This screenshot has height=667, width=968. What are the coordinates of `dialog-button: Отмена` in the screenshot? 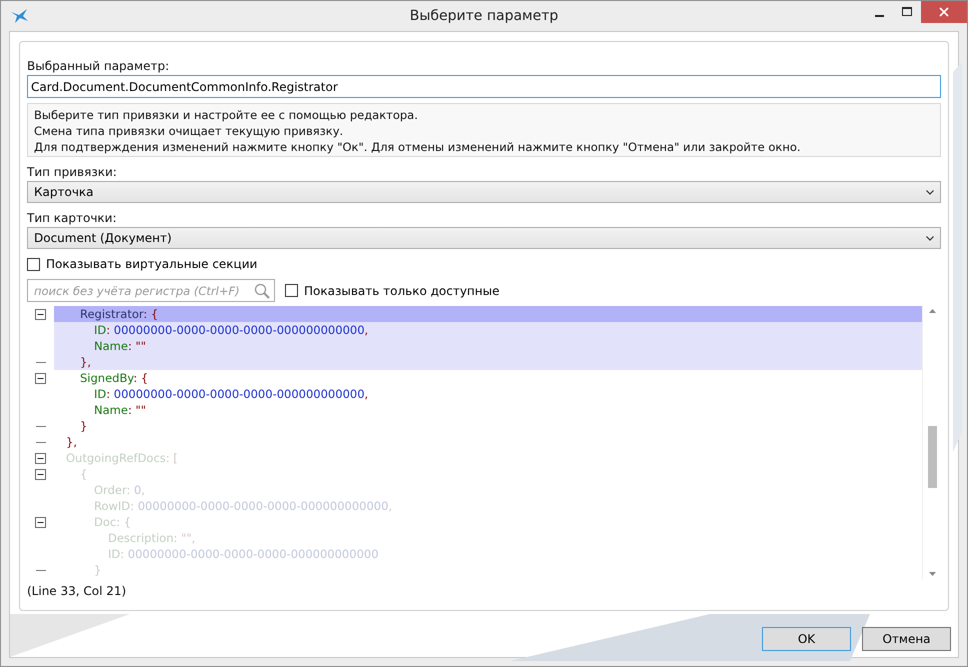 It's located at (906, 639).